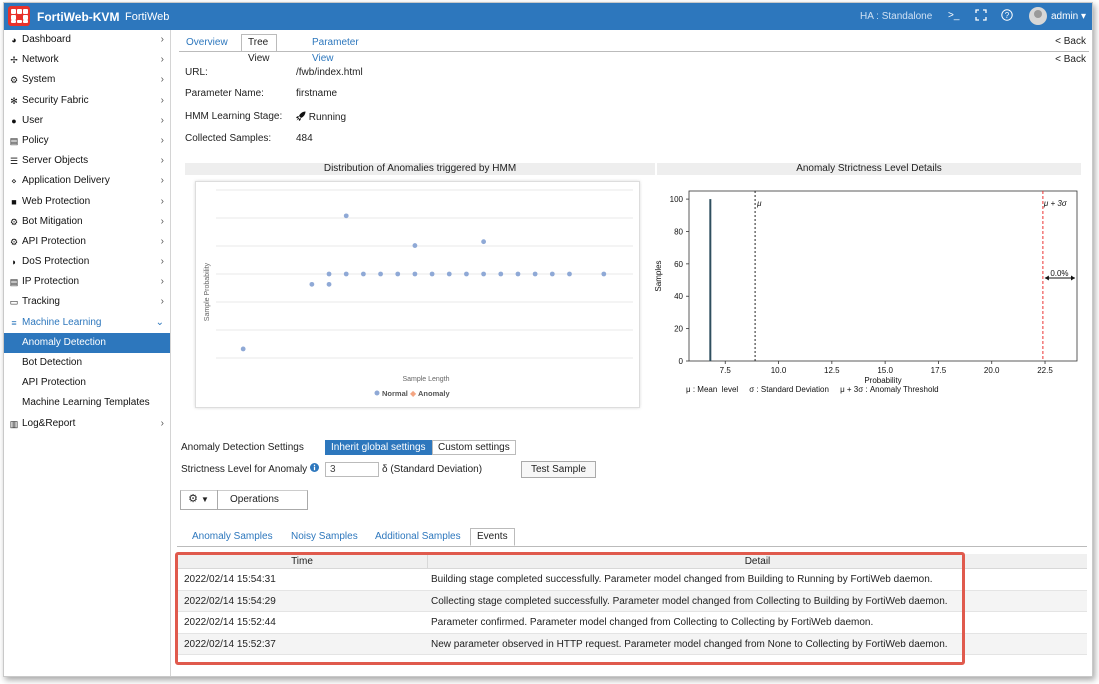 This screenshot has height=684, width=1099. I want to click on sidebar-item-server-objects: ☰ Server Objects ›, so click(87, 161).